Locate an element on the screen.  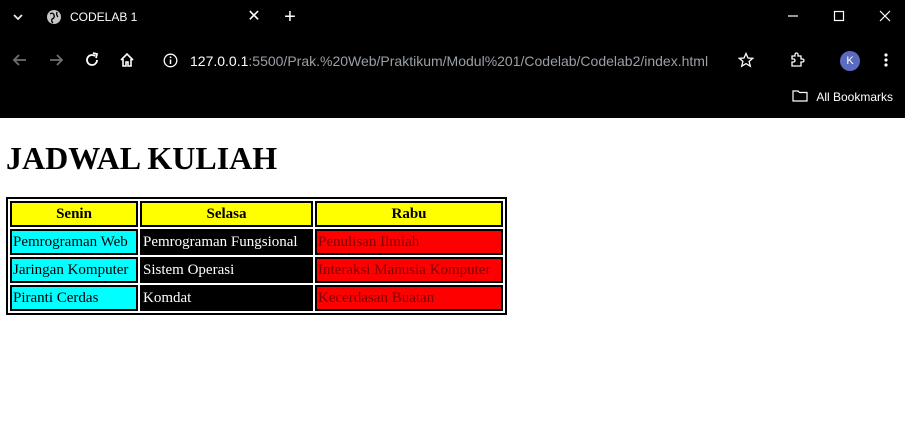
forward-arrow-icon is located at coordinates (56, 60).